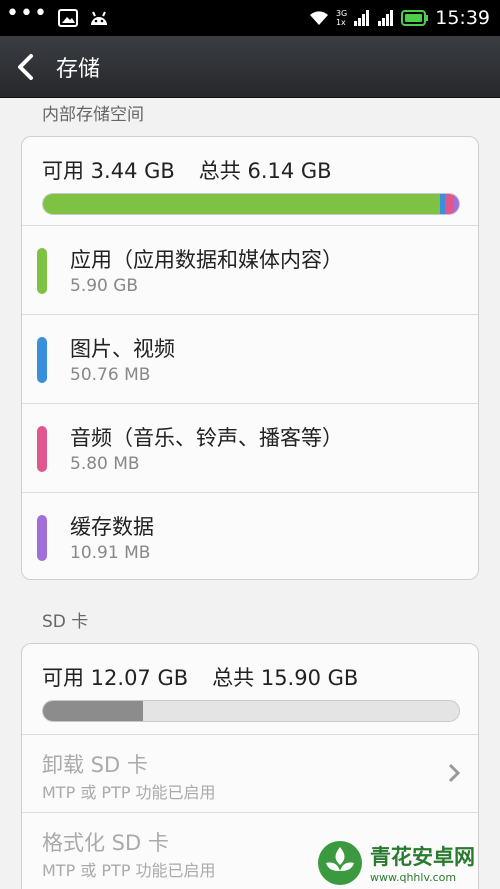 Image resolution: width=500 pixels, height=889 pixels. Describe the element at coordinates (250, 67) in the screenshot. I see `title-bar: 存储` at that location.